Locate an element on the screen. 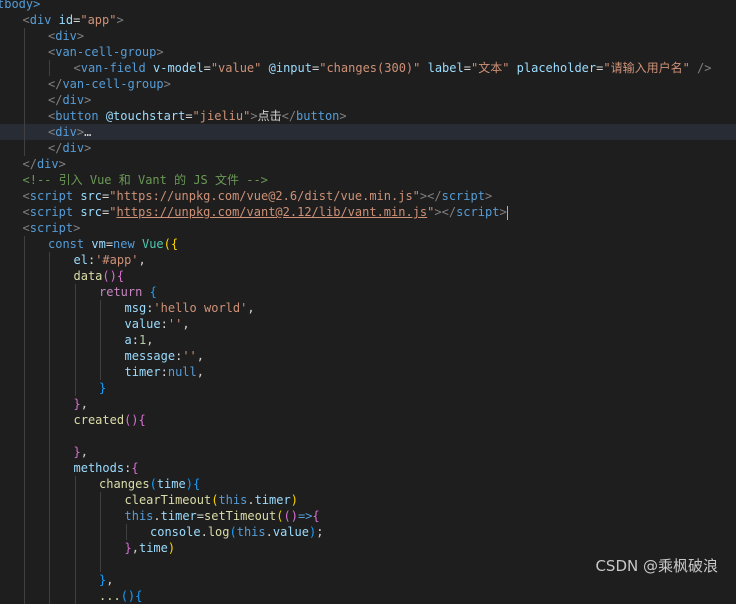  code-line is located at coordinates (368, 436).